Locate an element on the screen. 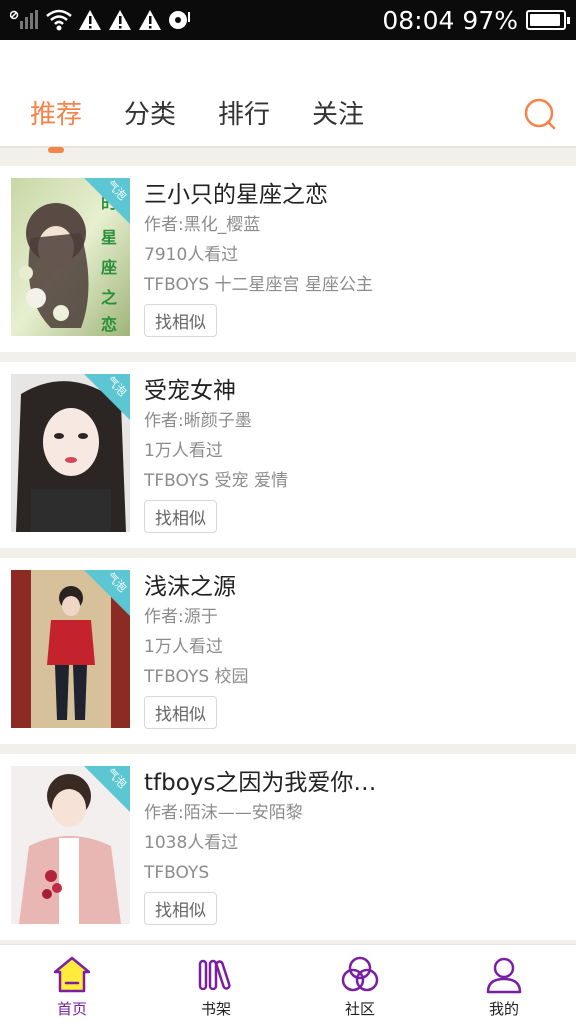 The width and height of the screenshot is (576, 1024). book-title: 三小只的星座之恋 is located at coordinates (354, 195).